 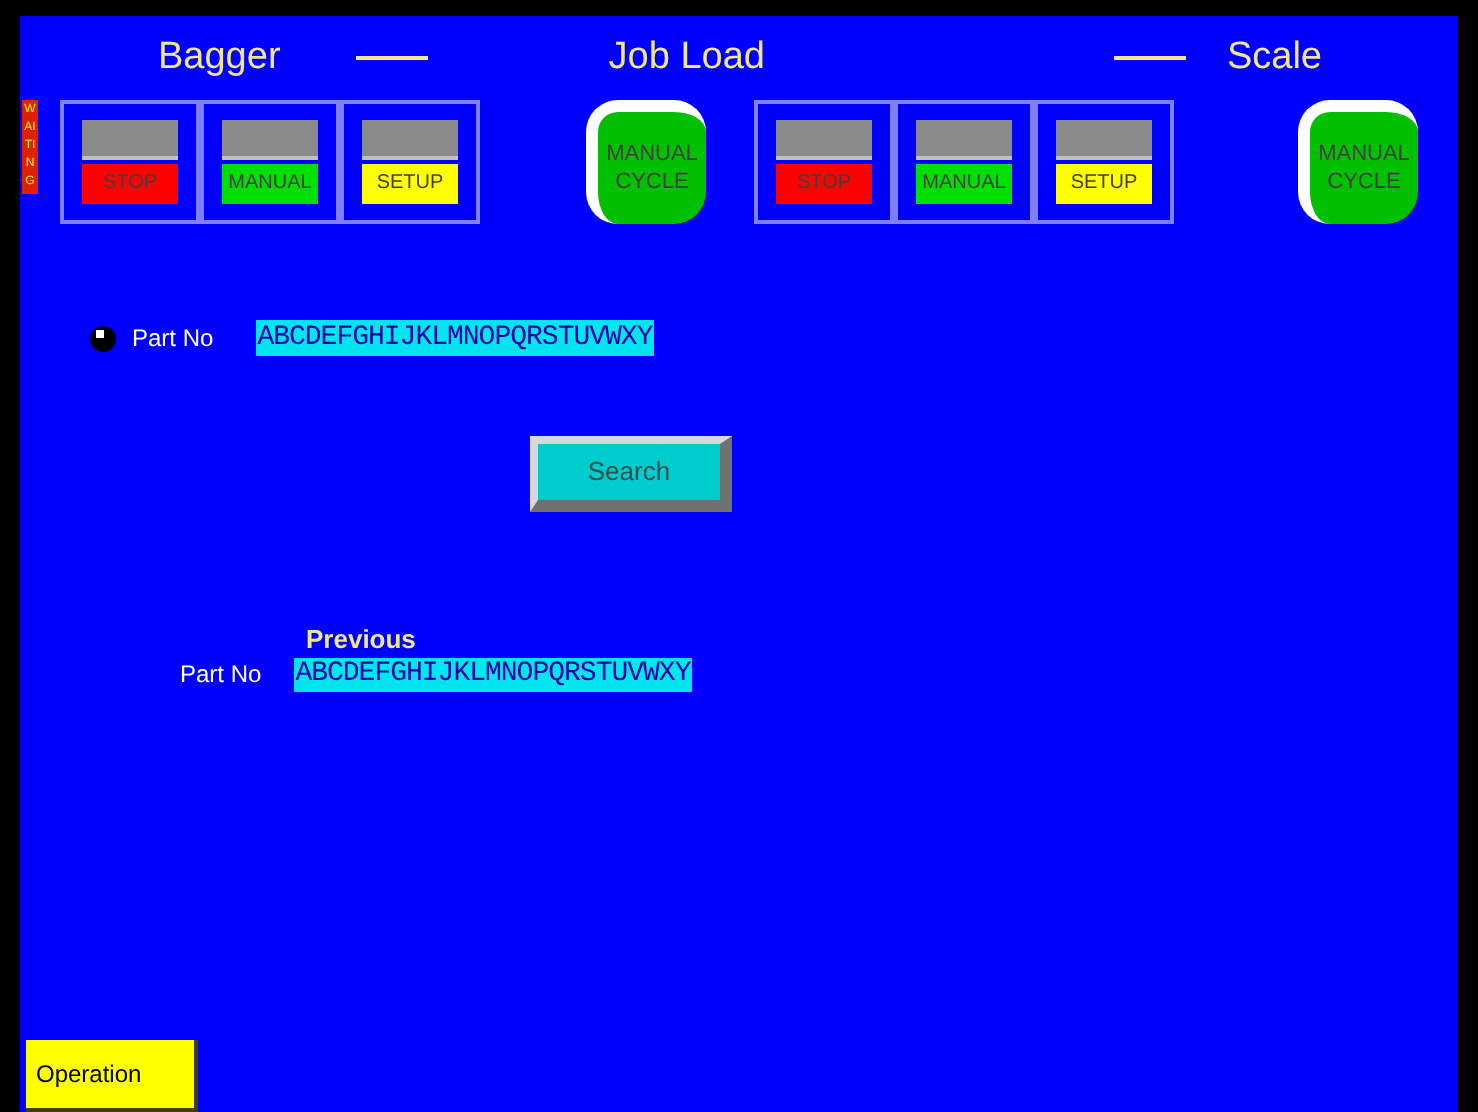 I want to click on search-button: Search, so click(x=631, y=474).